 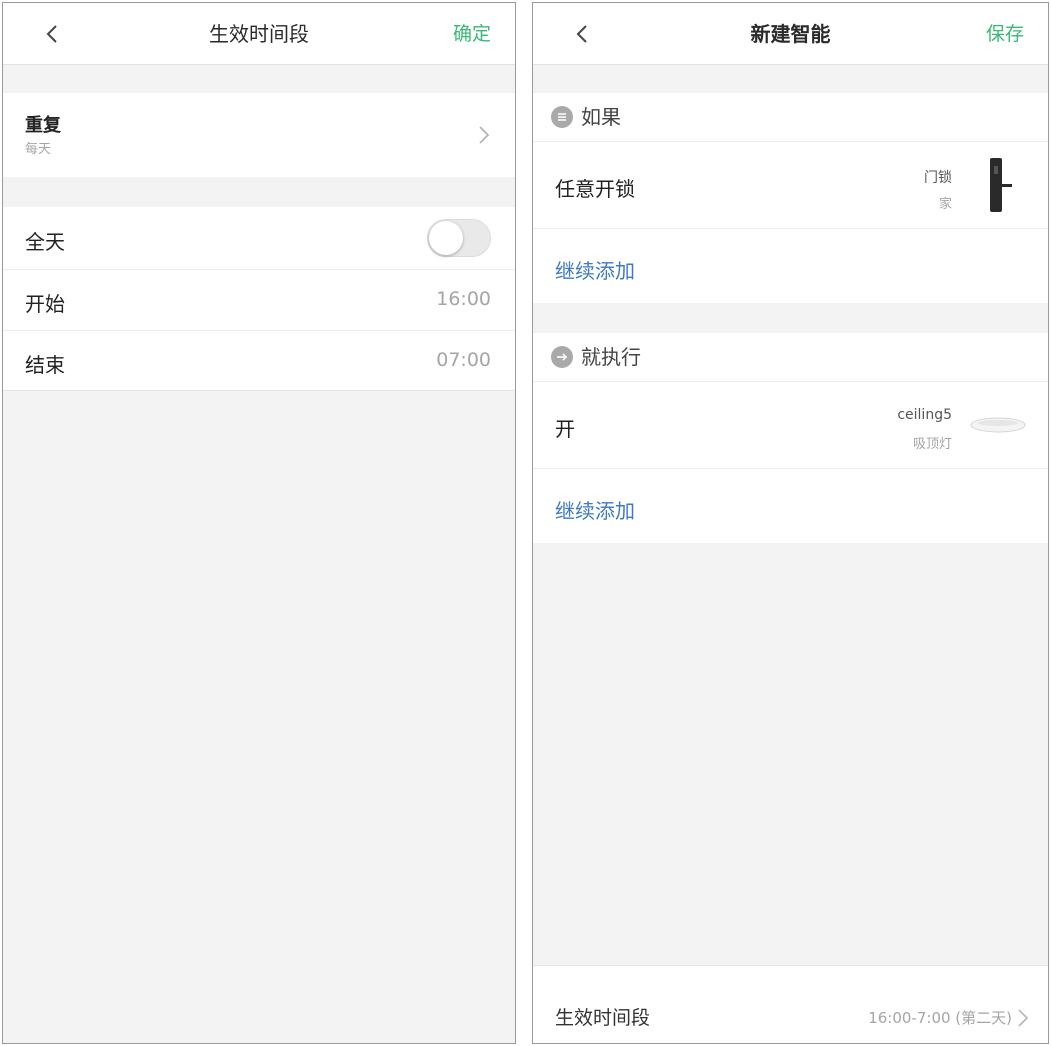 What do you see at coordinates (43, 125) in the screenshot?
I see `repeat-label: 重复` at bounding box center [43, 125].